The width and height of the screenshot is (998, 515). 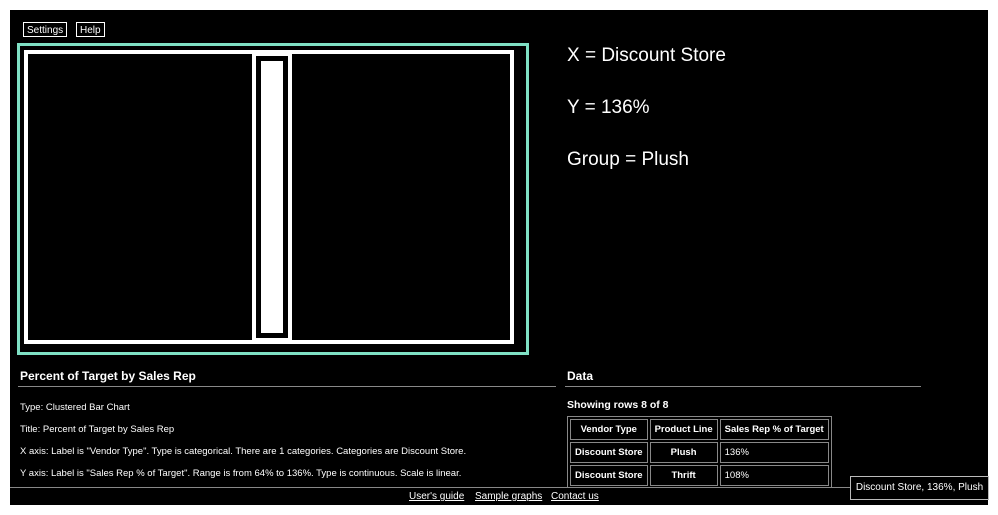 I want to click on settings-button: Settings, so click(x=45, y=29).